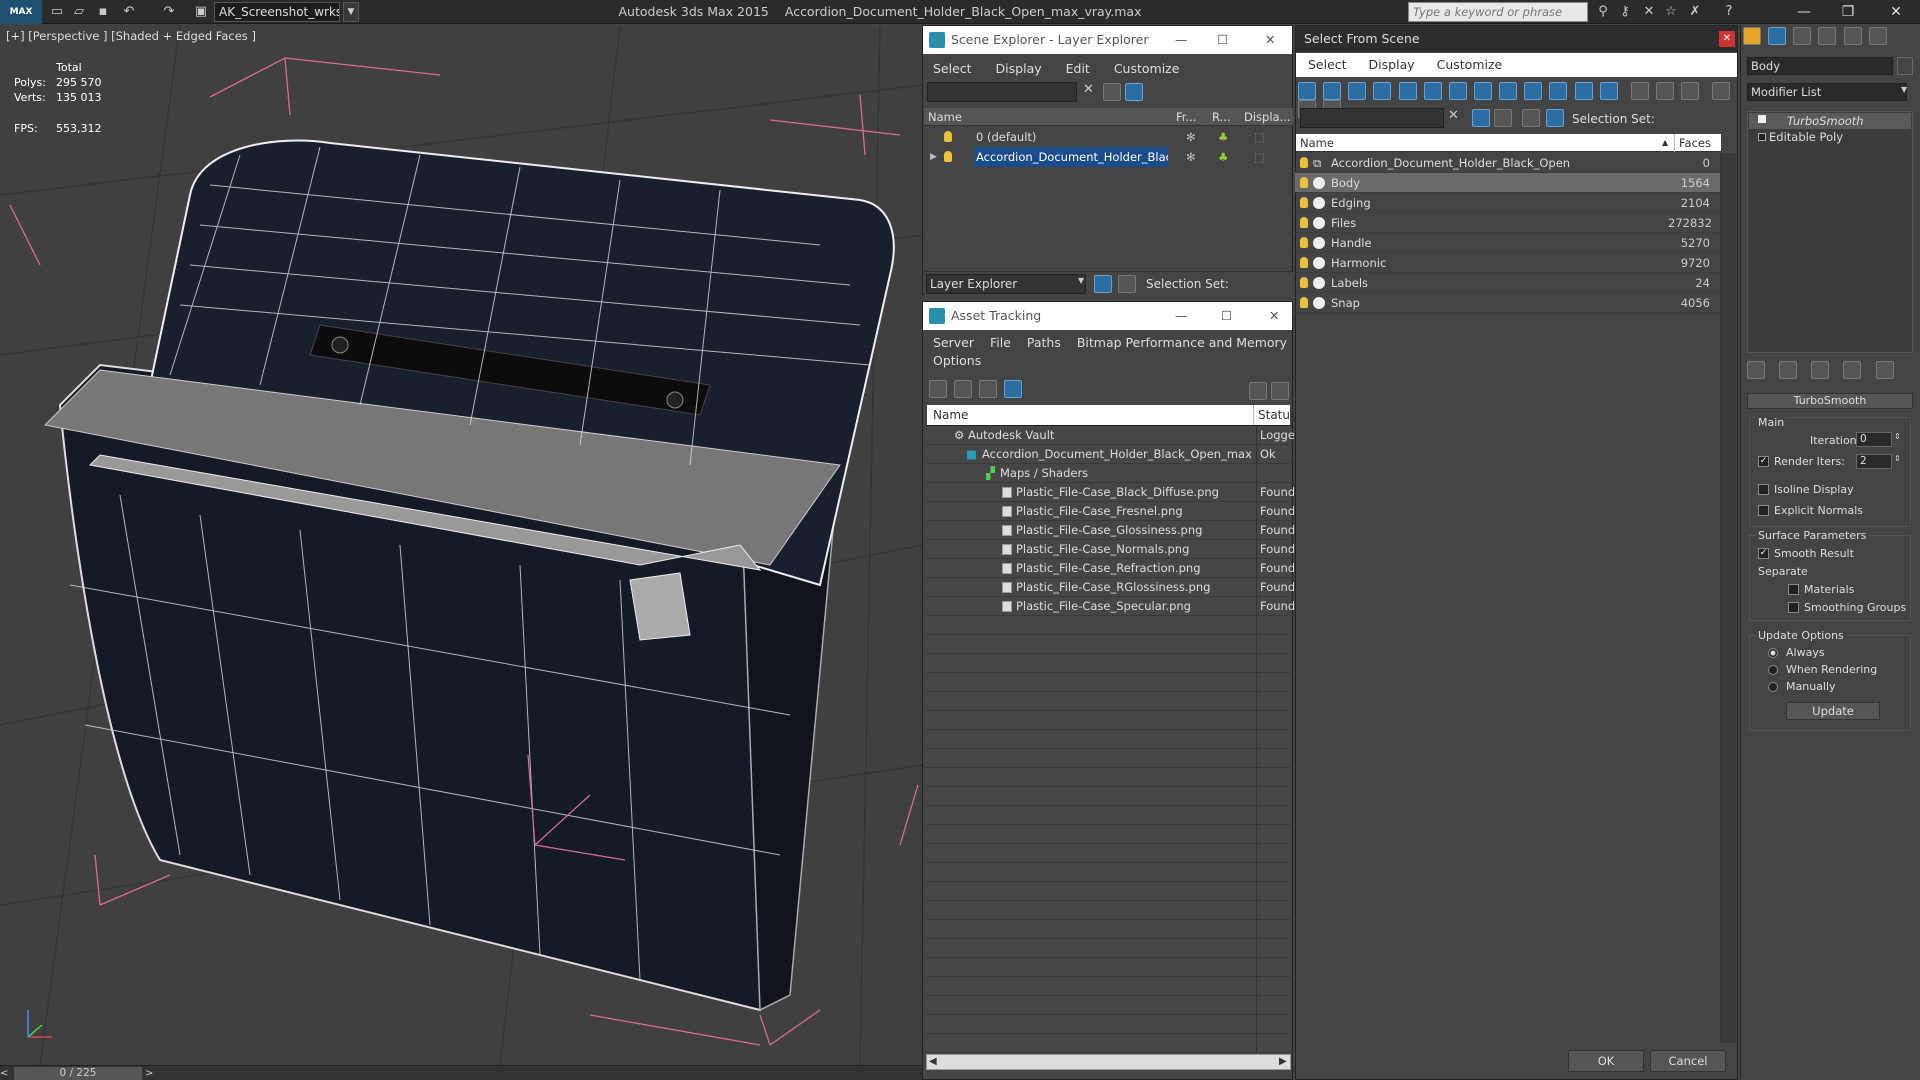 This screenshot has height=1080, width=1920. What do you see at coordinates (1432, 91) in the screenshot?
I see `filter-spacewarps-icon` at bounding box center [1432, 91].